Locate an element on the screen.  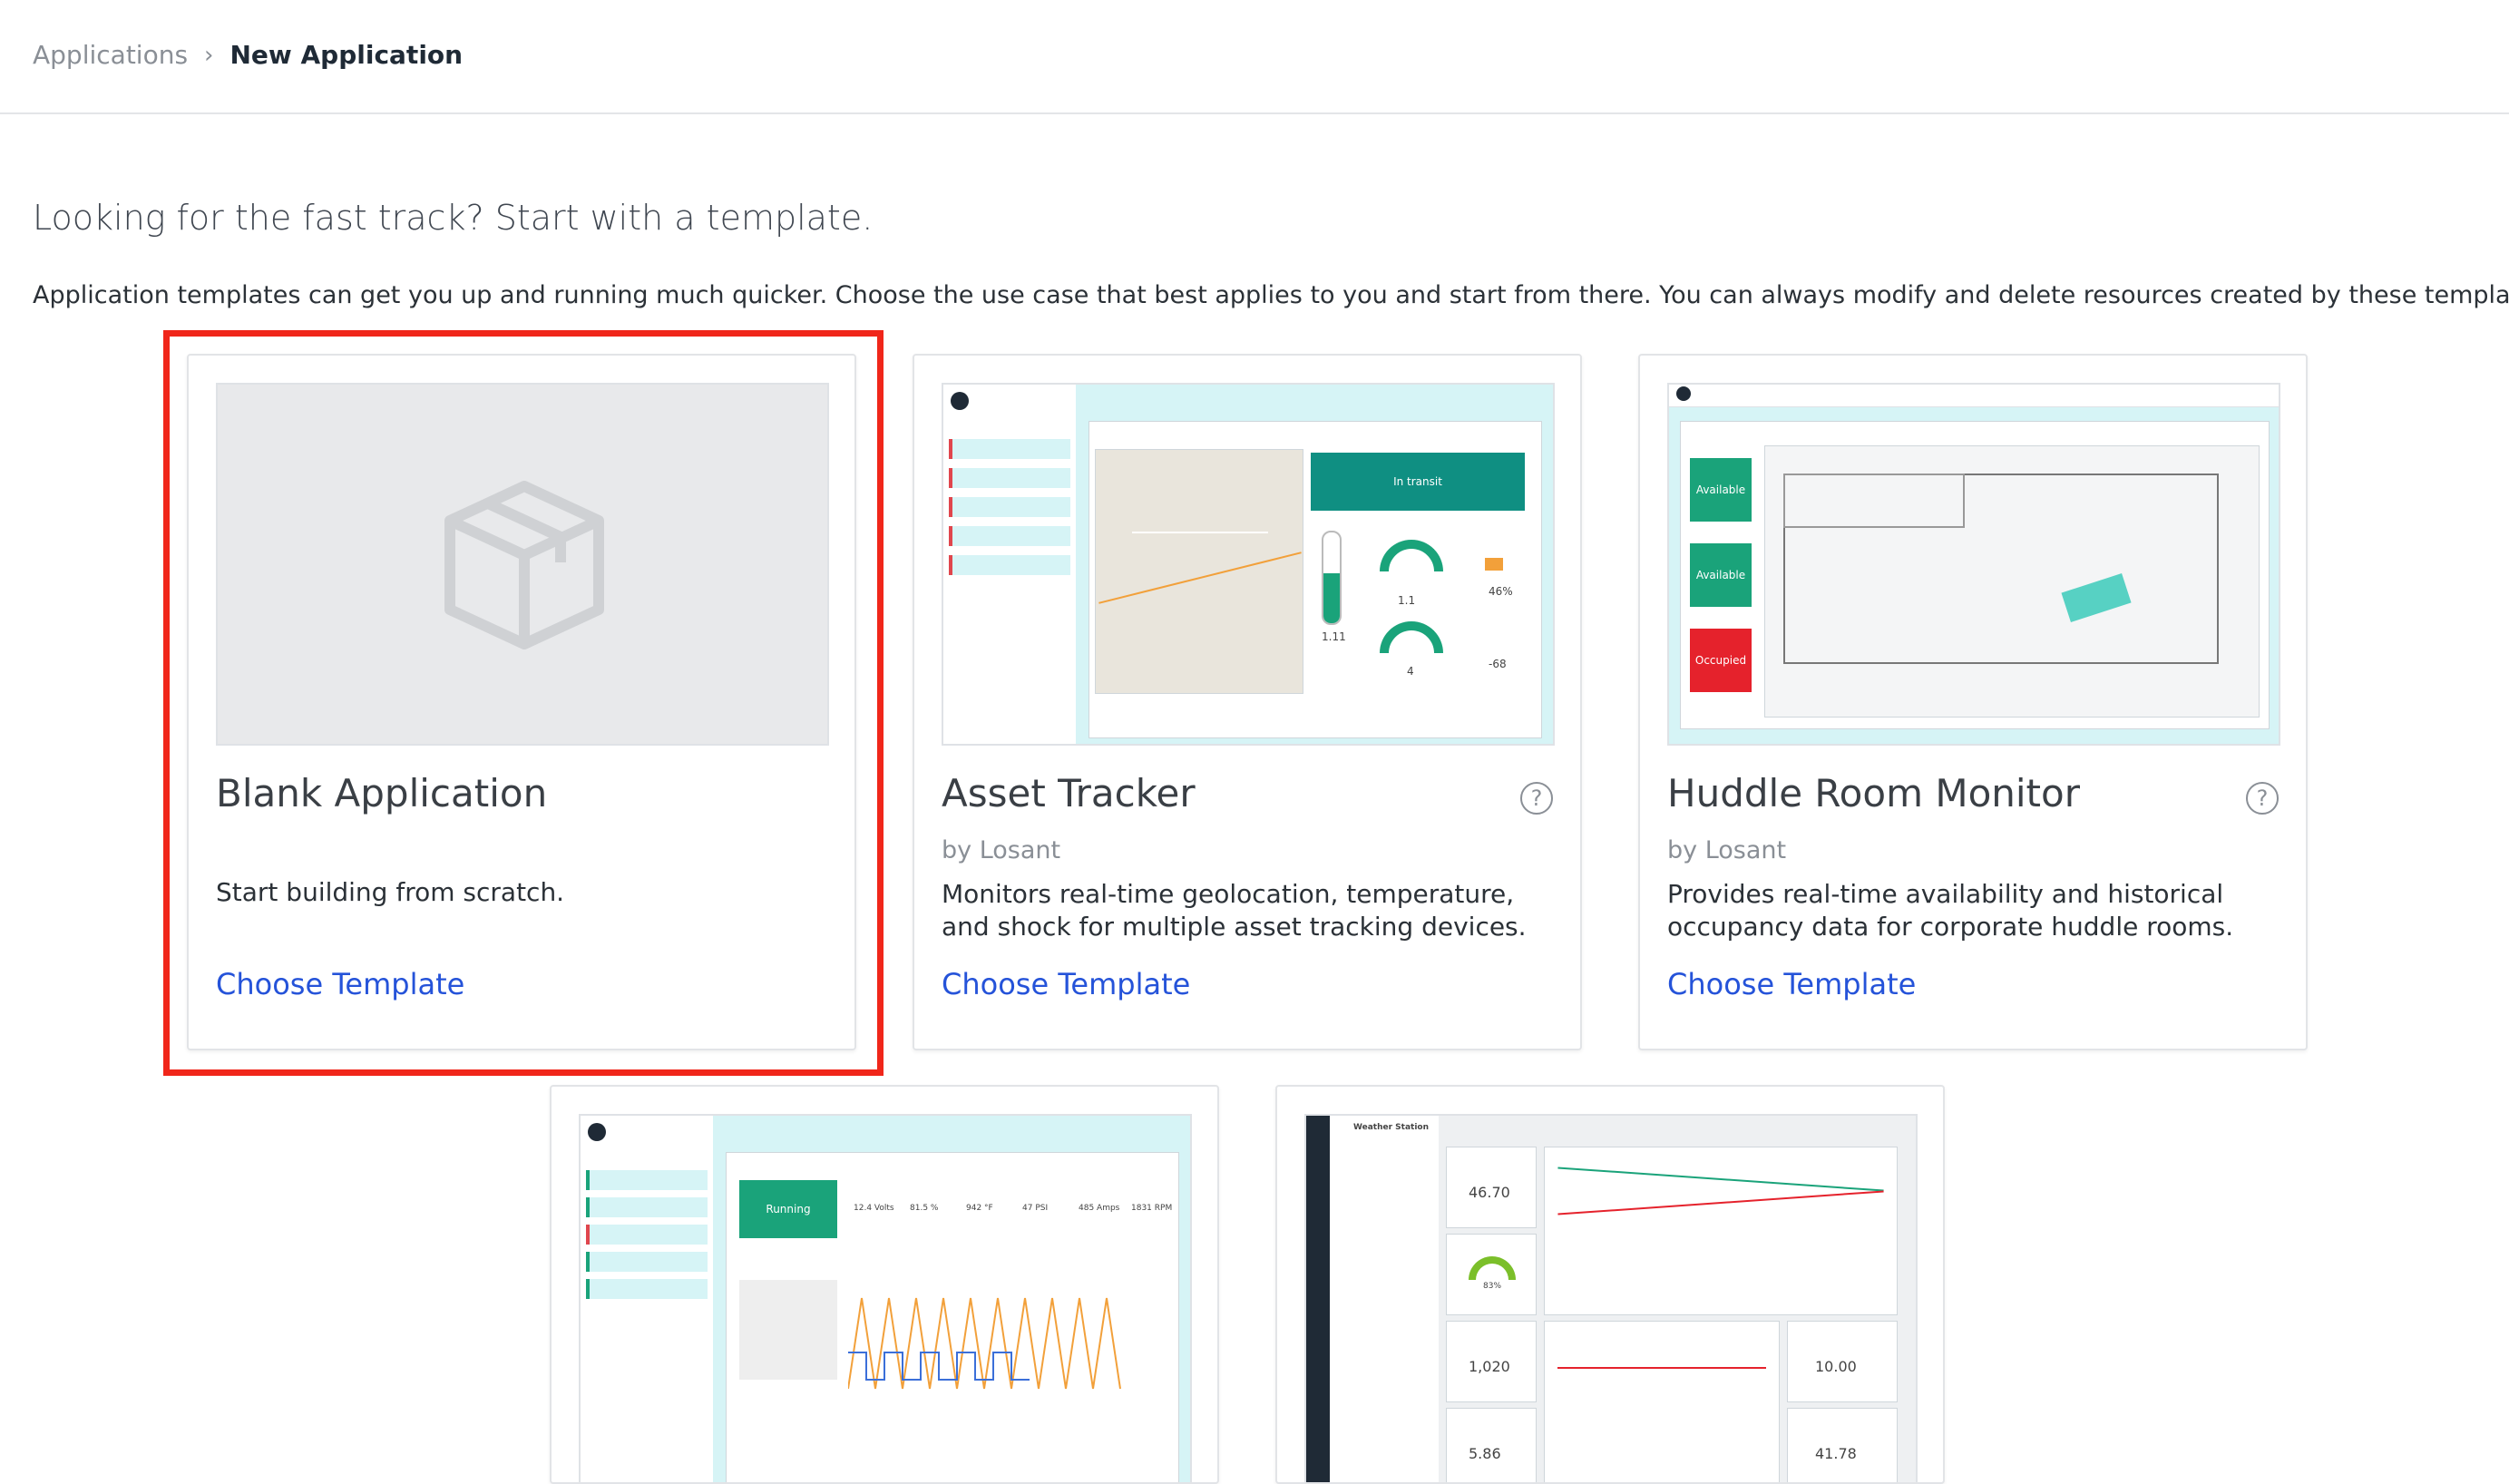
thumb-orient-value: 4 is located at coordinates (1410, 672).